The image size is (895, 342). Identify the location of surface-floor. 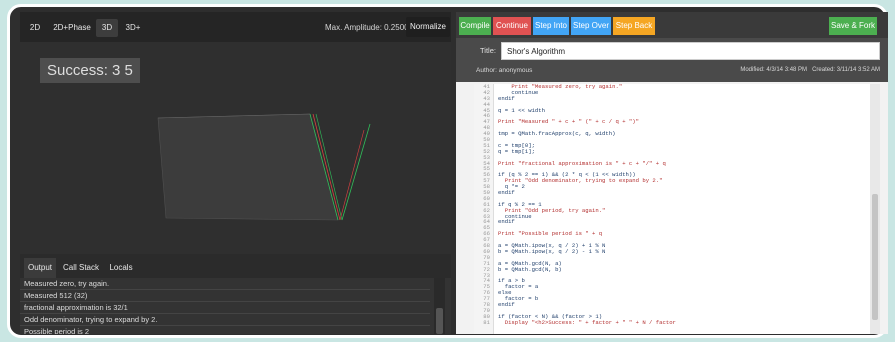
(248, 167).